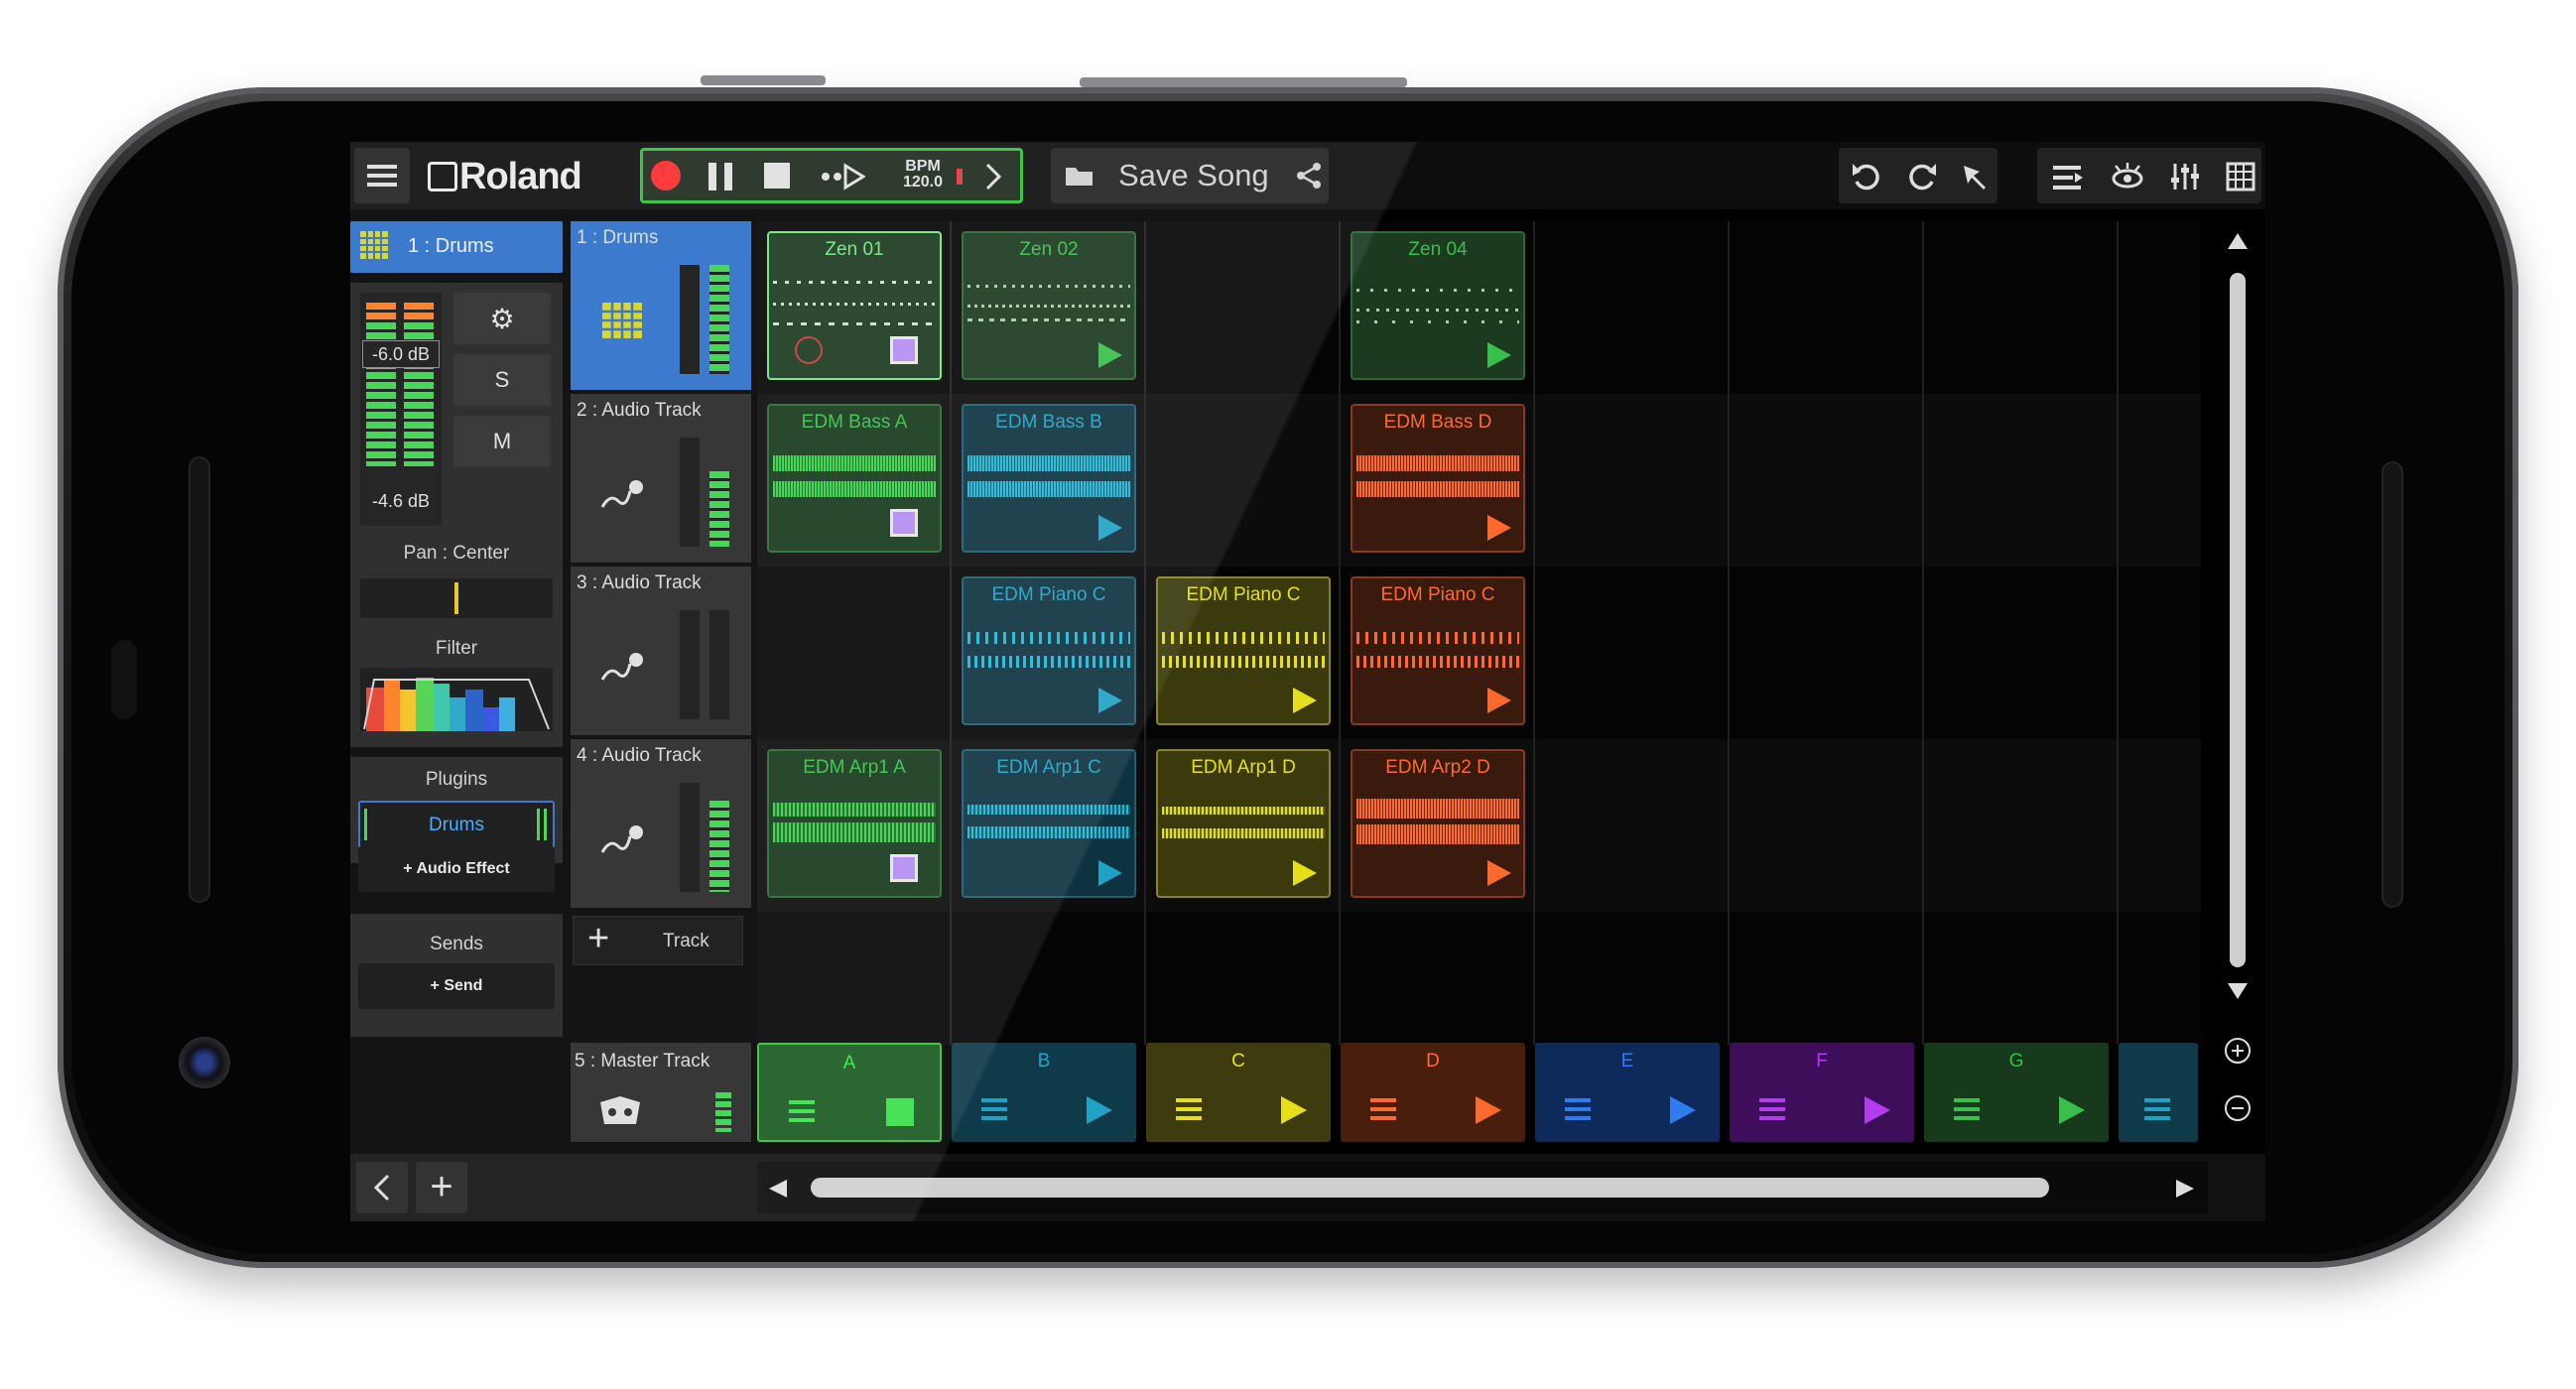  I want to click on clip-edm-arp2-d: EDM Arp2 D, so click(1438, 823).